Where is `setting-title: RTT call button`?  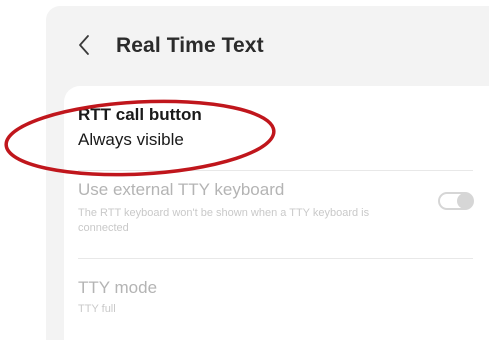 setting-title: RTT call button is located at coordinates (140, 114).